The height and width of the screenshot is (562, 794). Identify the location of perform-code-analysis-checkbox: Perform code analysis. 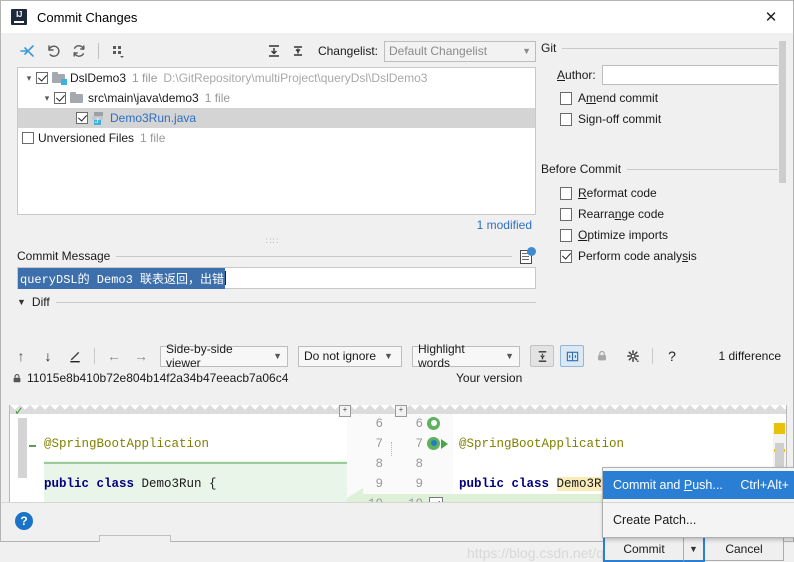
(673, 256).